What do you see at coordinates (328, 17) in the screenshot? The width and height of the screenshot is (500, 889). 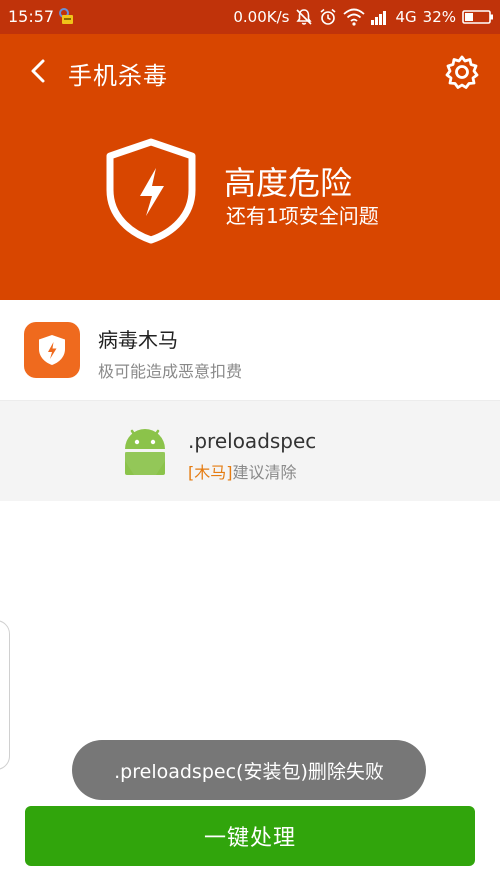 I see `alarm-icon` at bounding box center [328, 17].